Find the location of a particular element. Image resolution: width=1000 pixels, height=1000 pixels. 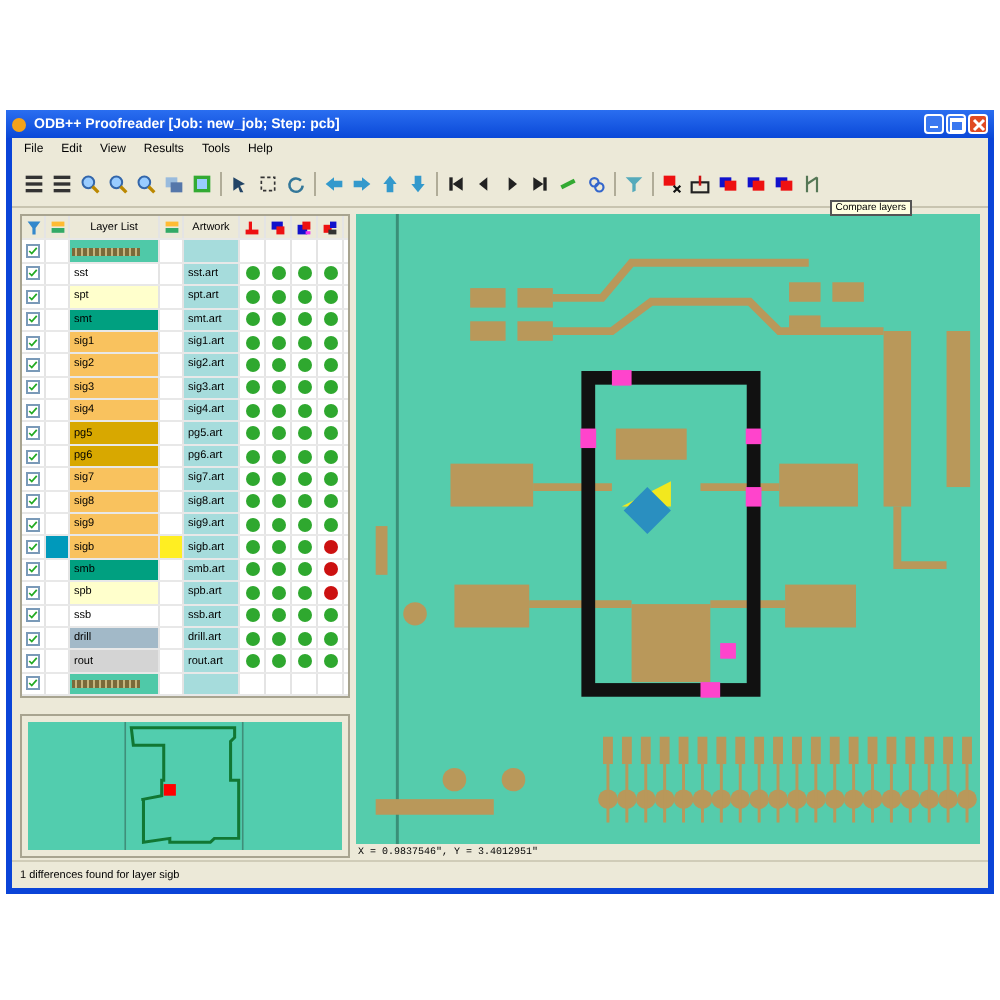

maximize-button is located at coordinates (956, 124).